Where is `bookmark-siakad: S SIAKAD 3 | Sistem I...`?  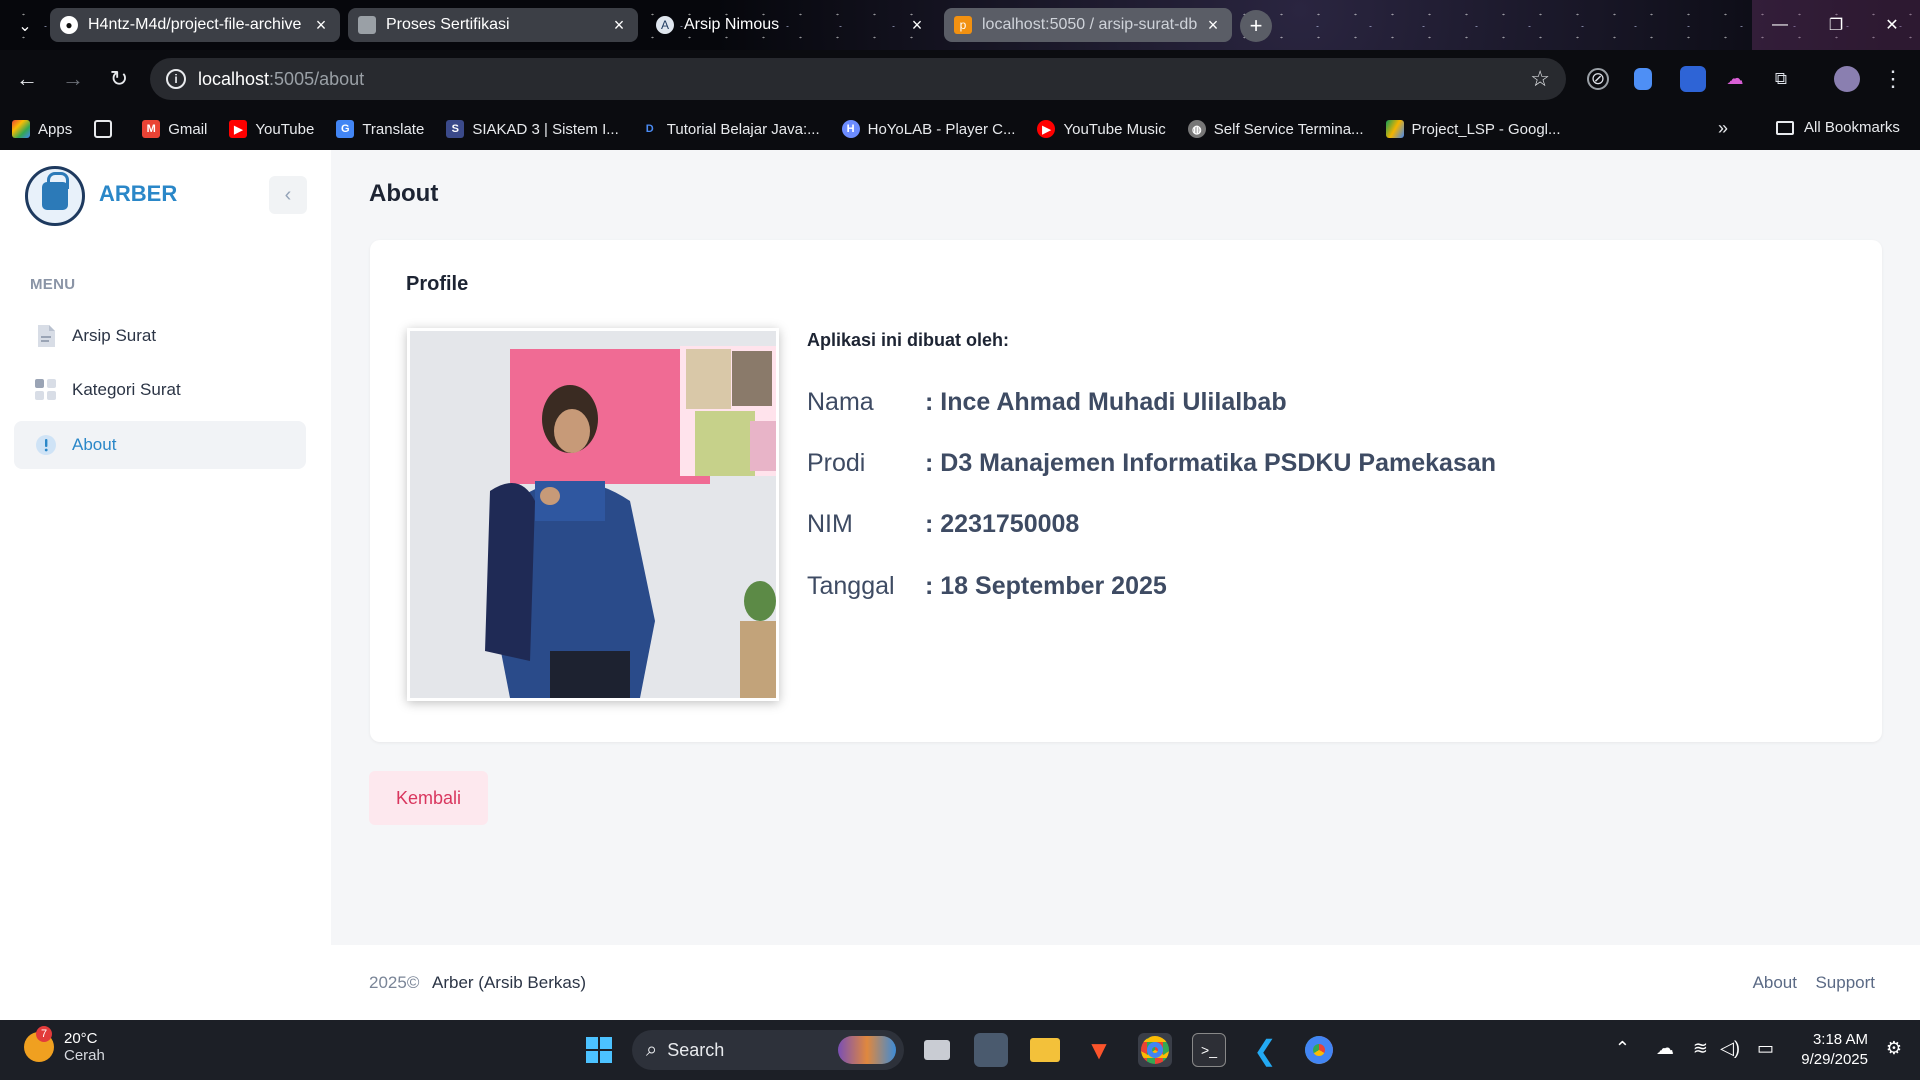 bookmark-siakad: S SIAKAD 3 | Sistem I... is located at coordinates (532, 129).